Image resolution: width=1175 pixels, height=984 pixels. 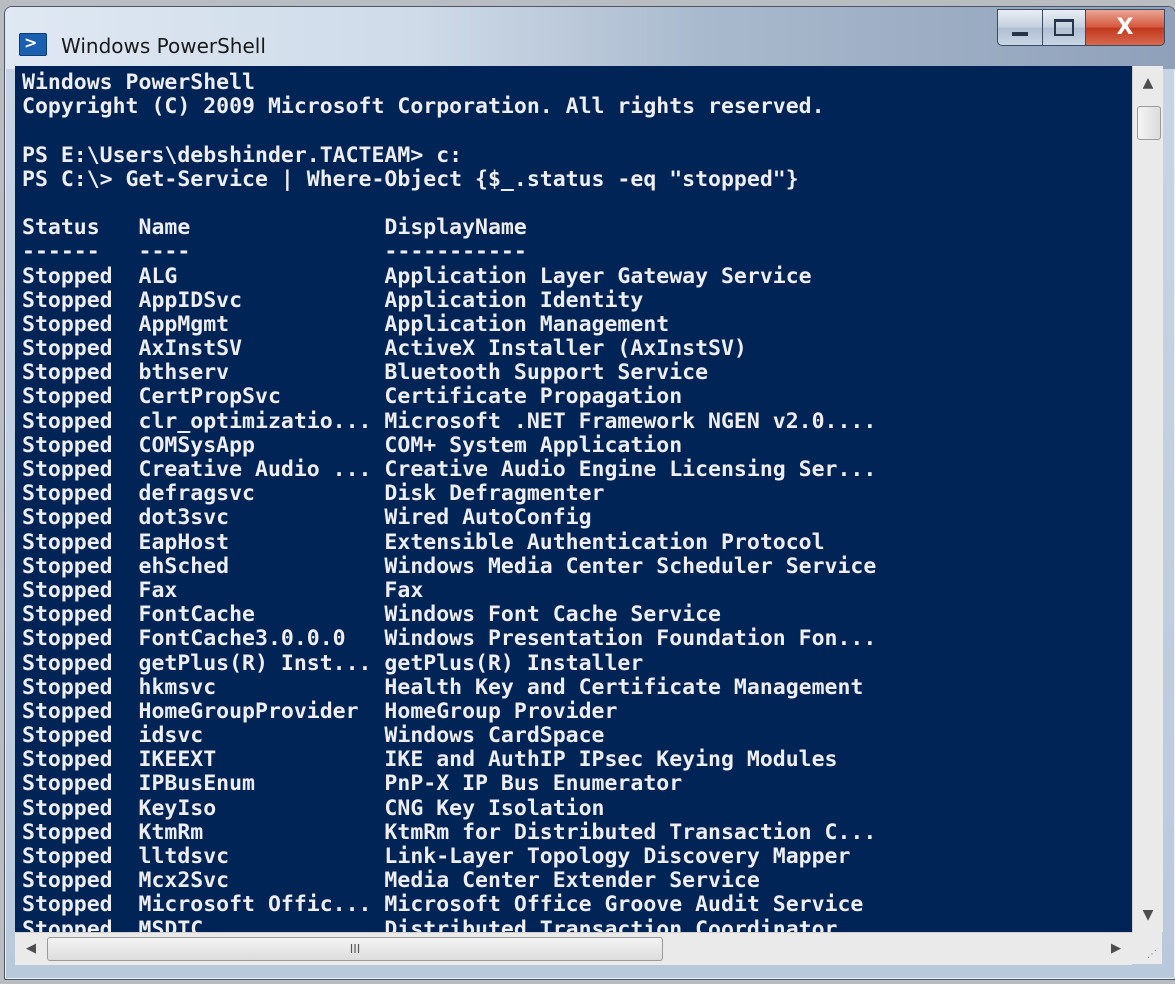 What do you see at coordinates (1116, 949) in the screenshot?
I see `scroll-right-arrow-icon: ▶` at bounding box center [1116, 949].